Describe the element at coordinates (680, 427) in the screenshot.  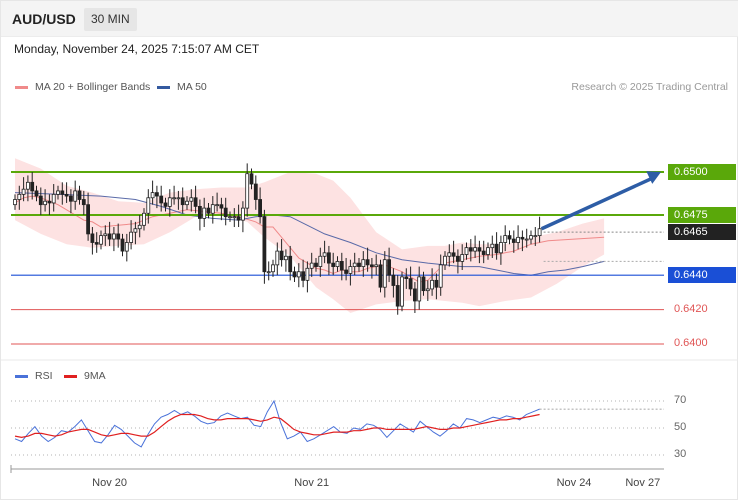
I see `rsi-tick-50: 50` at that location.